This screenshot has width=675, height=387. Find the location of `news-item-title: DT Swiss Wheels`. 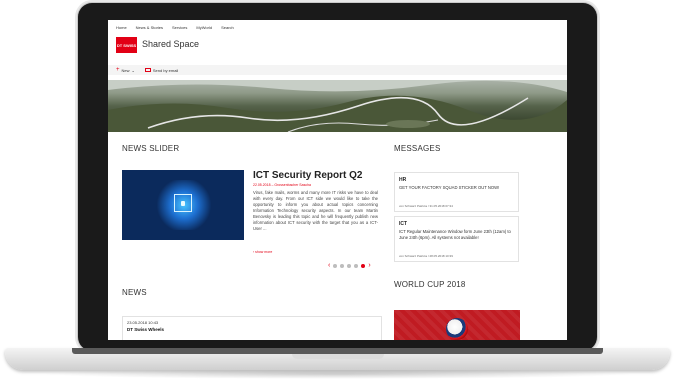

news-item-title: DT Swiss Wheels is located at coordinates (145, 329).